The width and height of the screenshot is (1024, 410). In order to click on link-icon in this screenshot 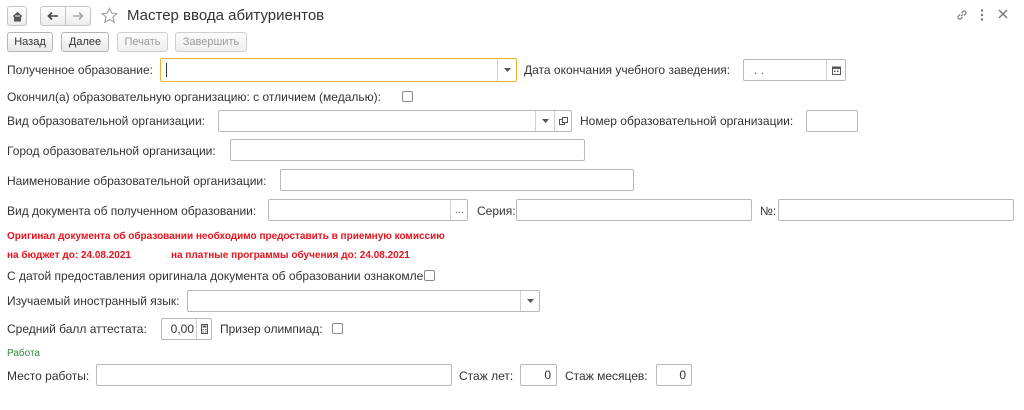, I will do `click(962, 15)`.